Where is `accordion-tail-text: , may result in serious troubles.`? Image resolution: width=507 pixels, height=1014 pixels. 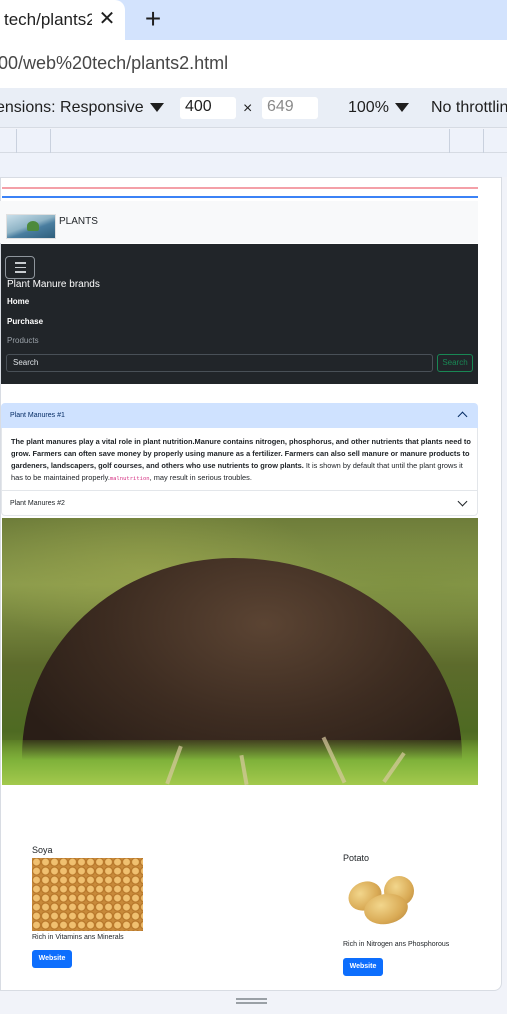 accordion-tail-text: , may result in serious troubles. is located at coordinates (200, 477).